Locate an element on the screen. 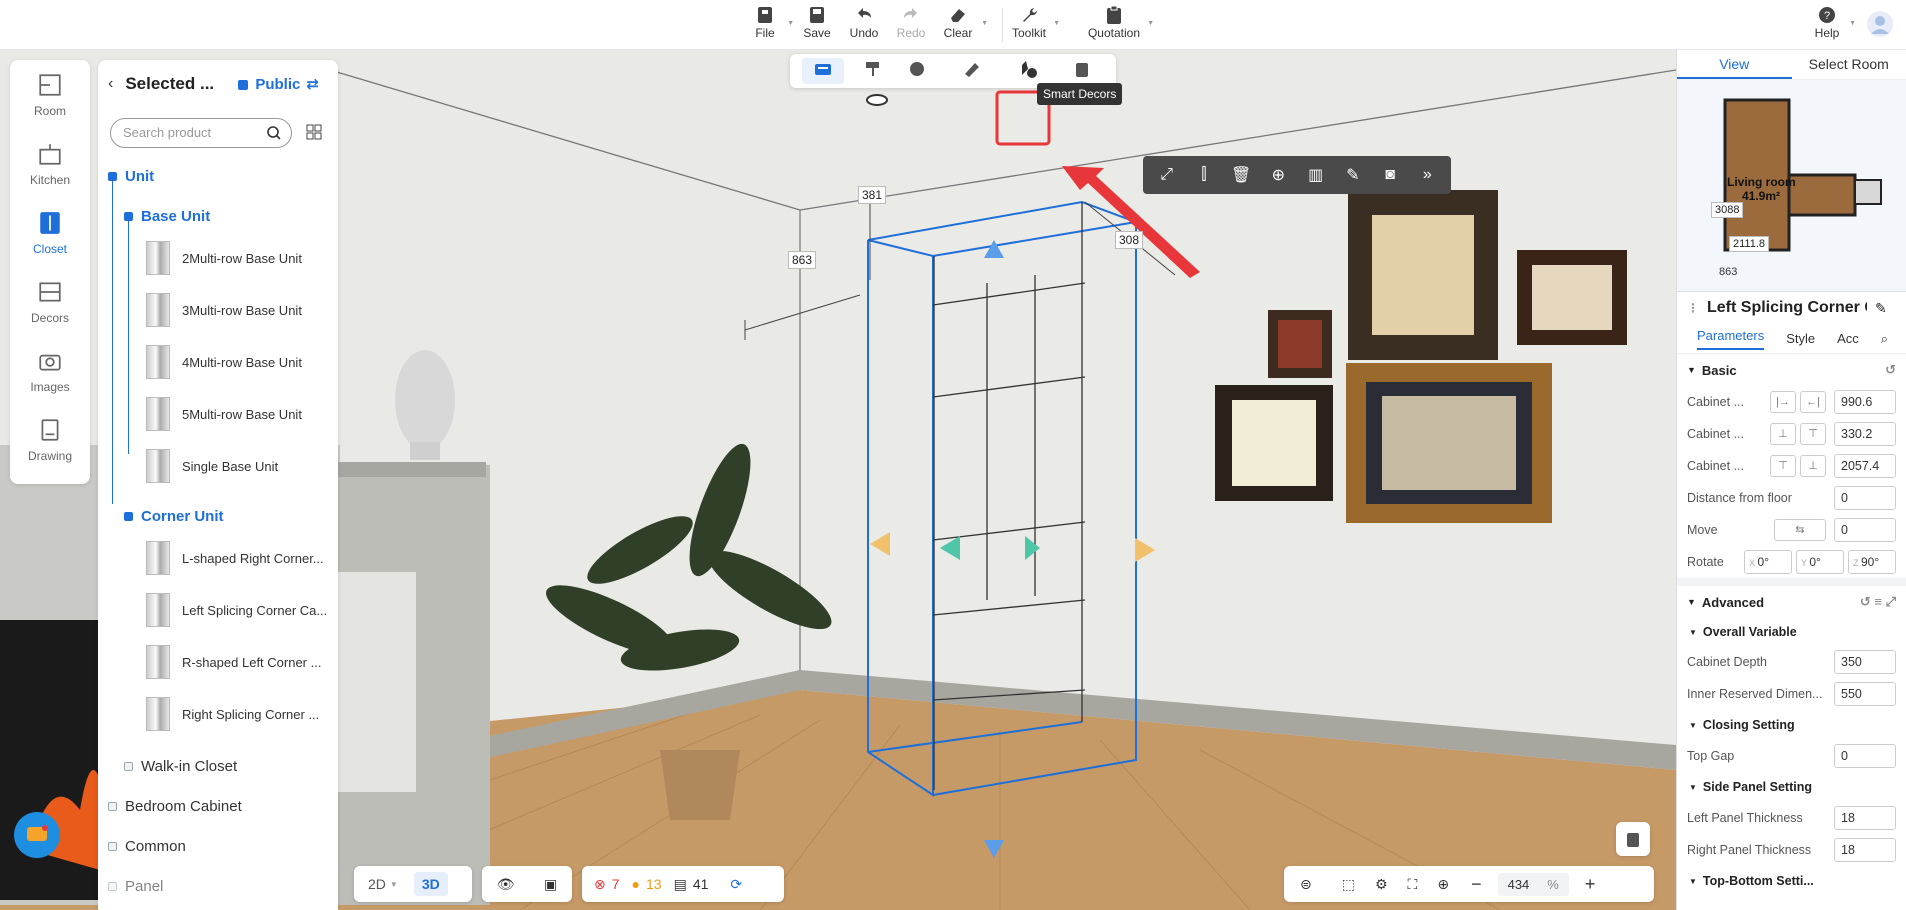 Image resolution: width=1906 pixels, height=910 pixels. chat-button is located at coordinates (37, 835).